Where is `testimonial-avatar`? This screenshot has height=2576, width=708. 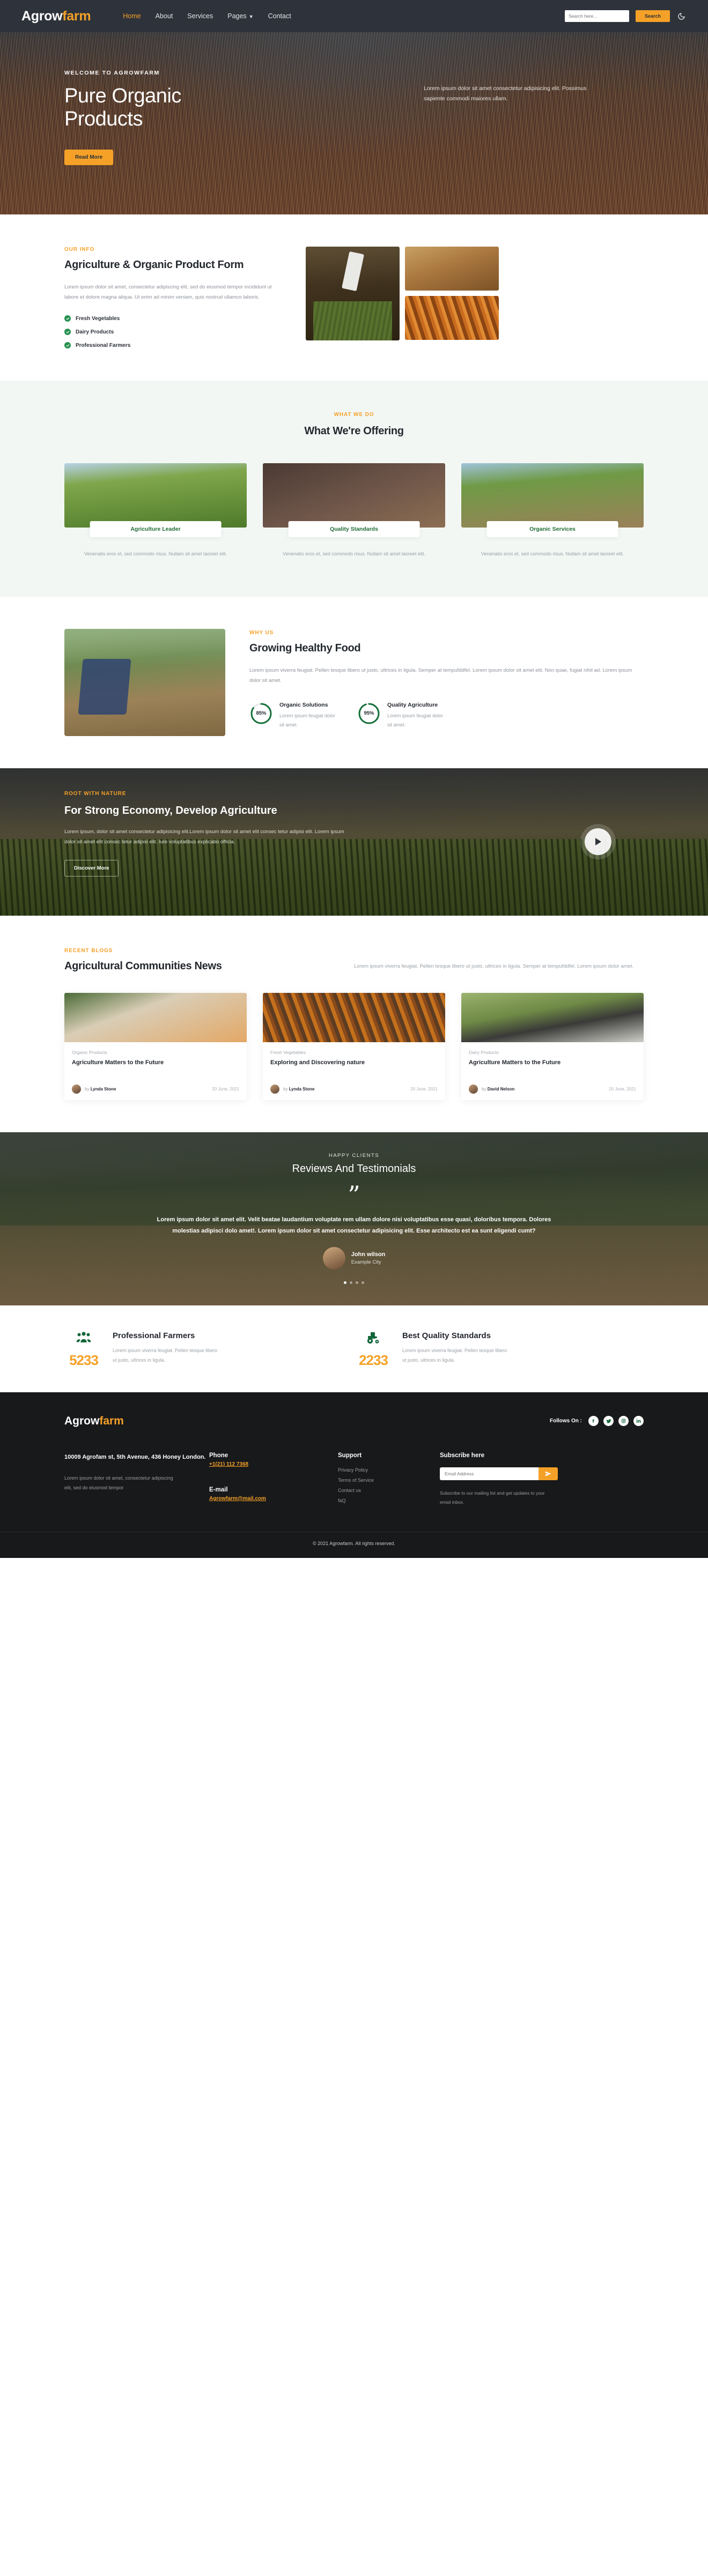 testimonial-avatar is located at coordinates (333, 1258).